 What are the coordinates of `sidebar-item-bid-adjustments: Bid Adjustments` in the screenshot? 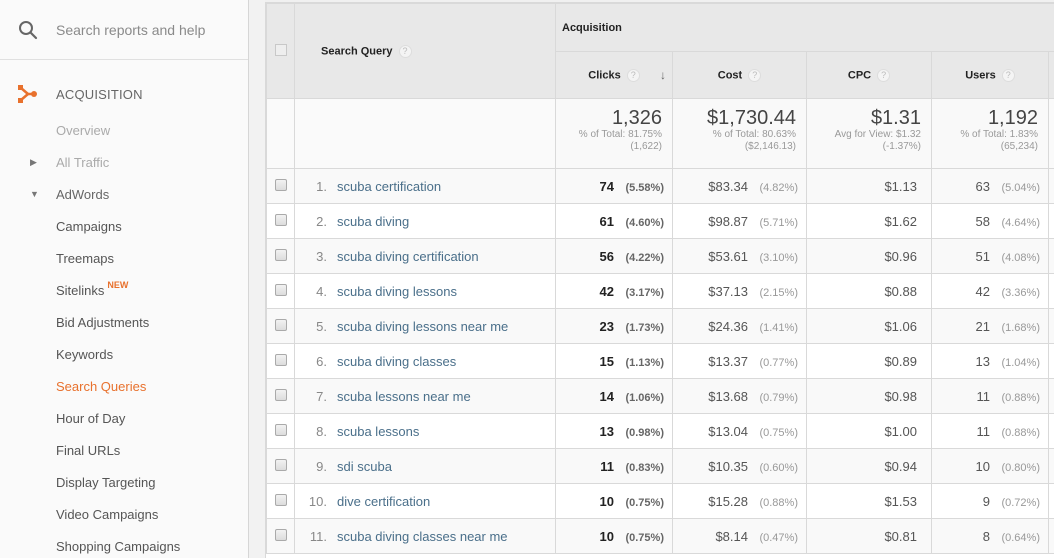 It's located at (124, 322).